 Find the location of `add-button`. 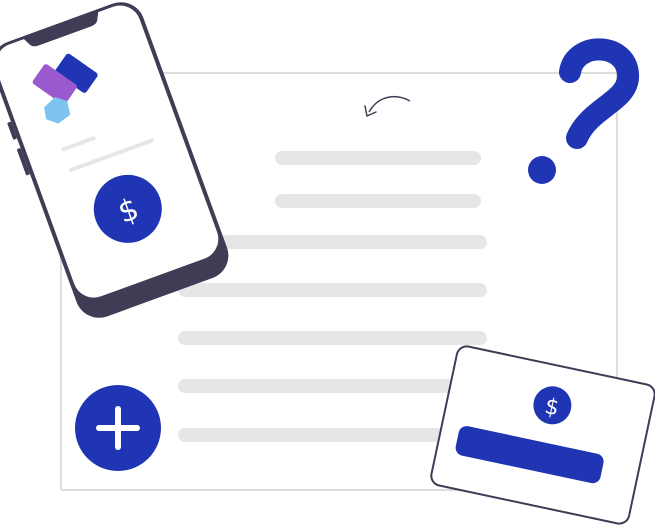

add-button is located at coordinates (118, 428).